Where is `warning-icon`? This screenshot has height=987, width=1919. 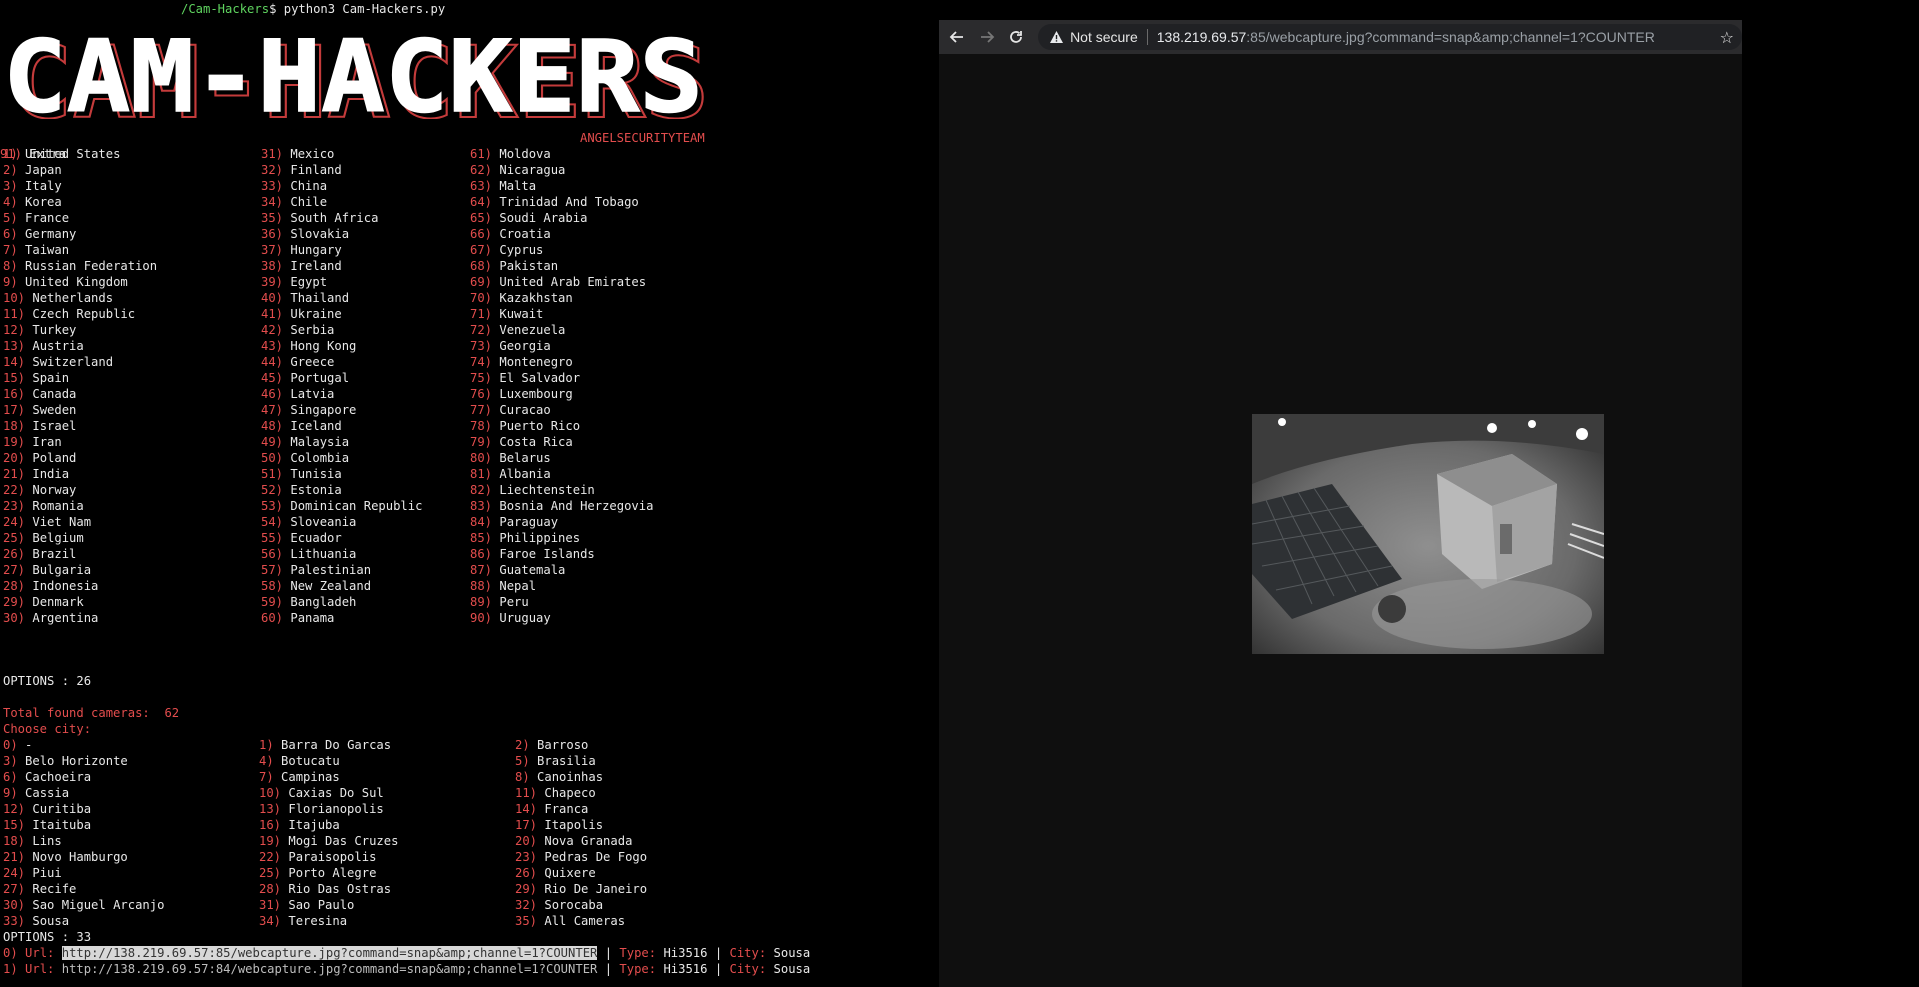 warning-icon is located at coordinates (1056, 37).